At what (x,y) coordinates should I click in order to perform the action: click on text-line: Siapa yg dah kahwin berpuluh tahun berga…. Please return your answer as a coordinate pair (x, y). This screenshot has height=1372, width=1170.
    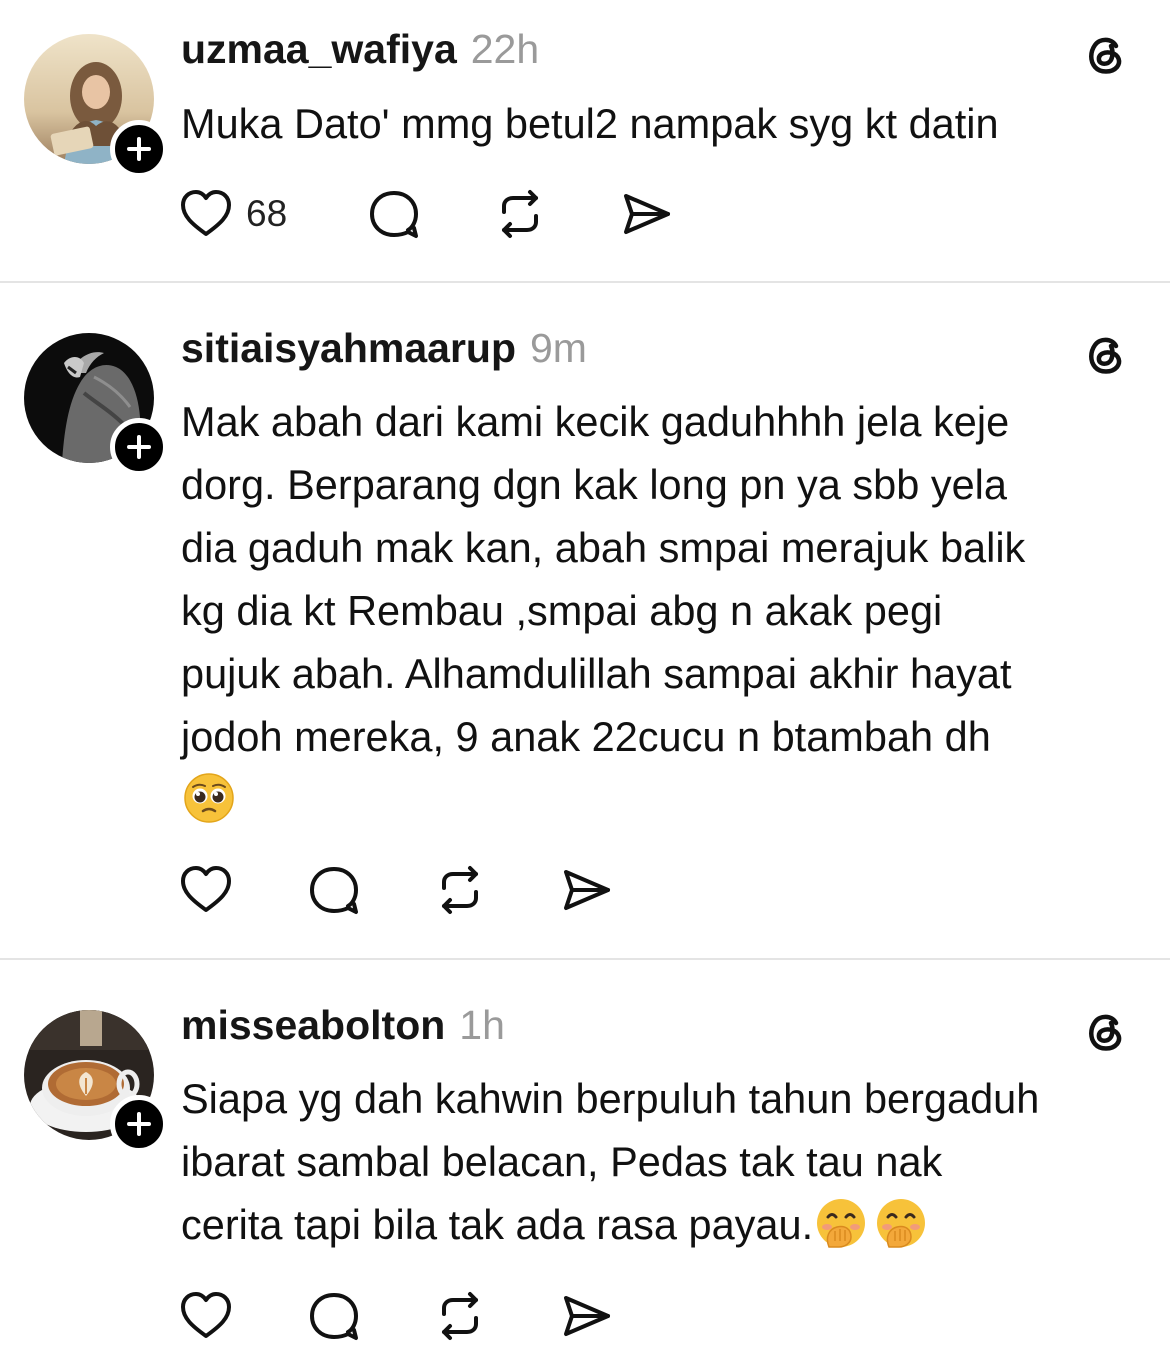
    Looking at the image, I should click on (610, 1098).